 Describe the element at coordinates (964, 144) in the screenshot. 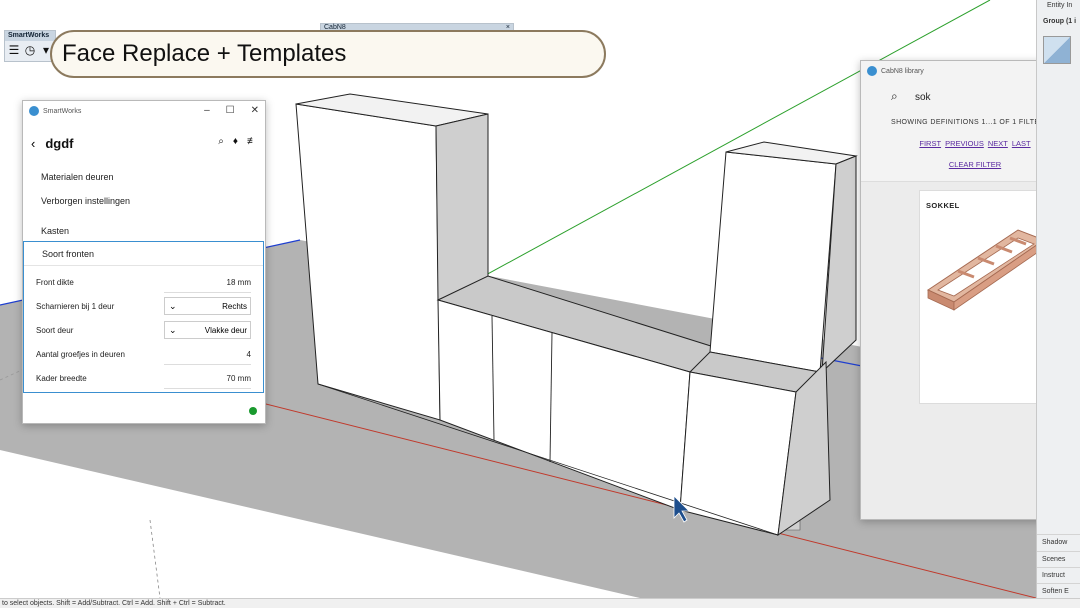

I see `previous-page-link: PREVIOUS` at that location.